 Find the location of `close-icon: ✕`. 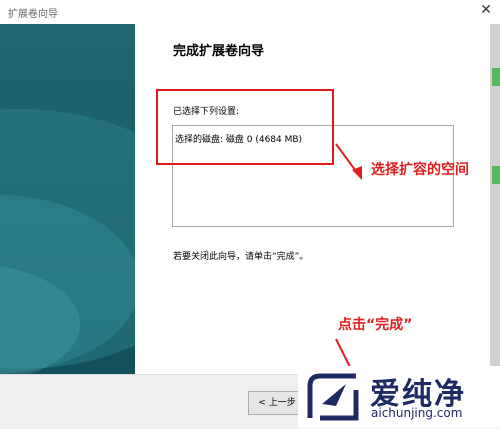

close-icon: ✕ is located at coordinates (486, 10).